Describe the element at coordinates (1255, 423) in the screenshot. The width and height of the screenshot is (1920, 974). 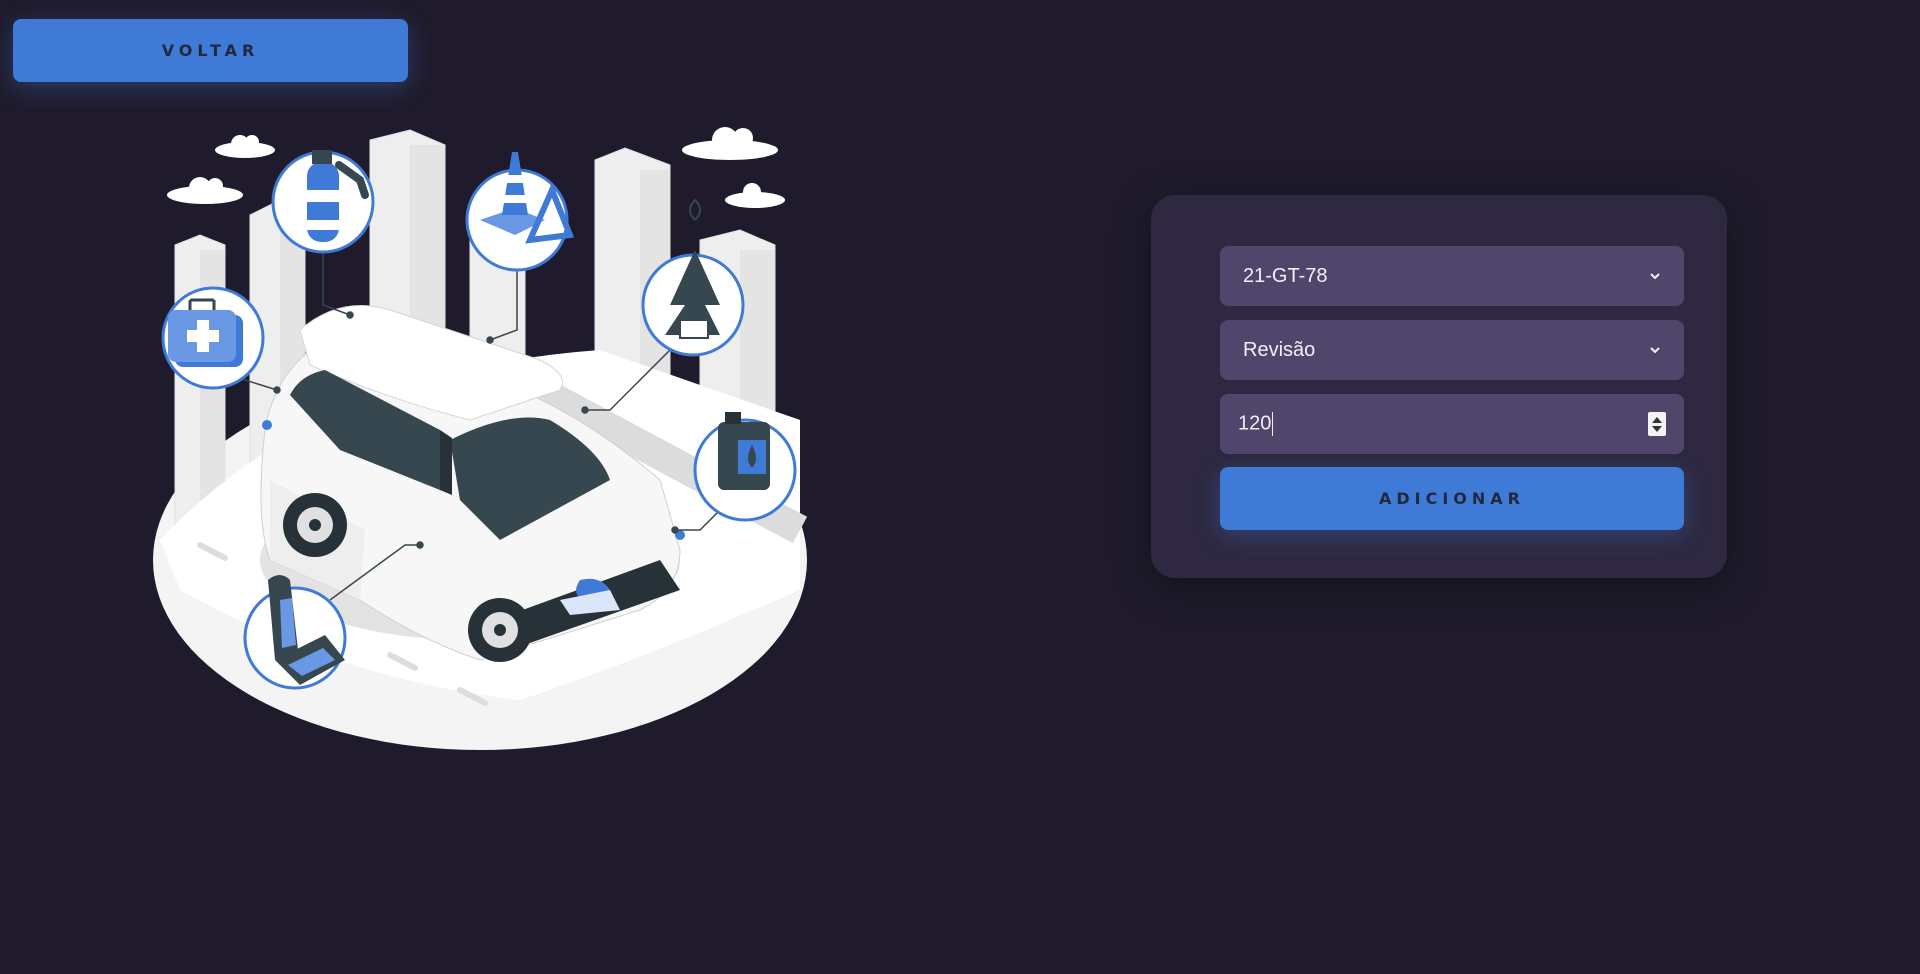
I see `amount-input-value: 120` at that location.